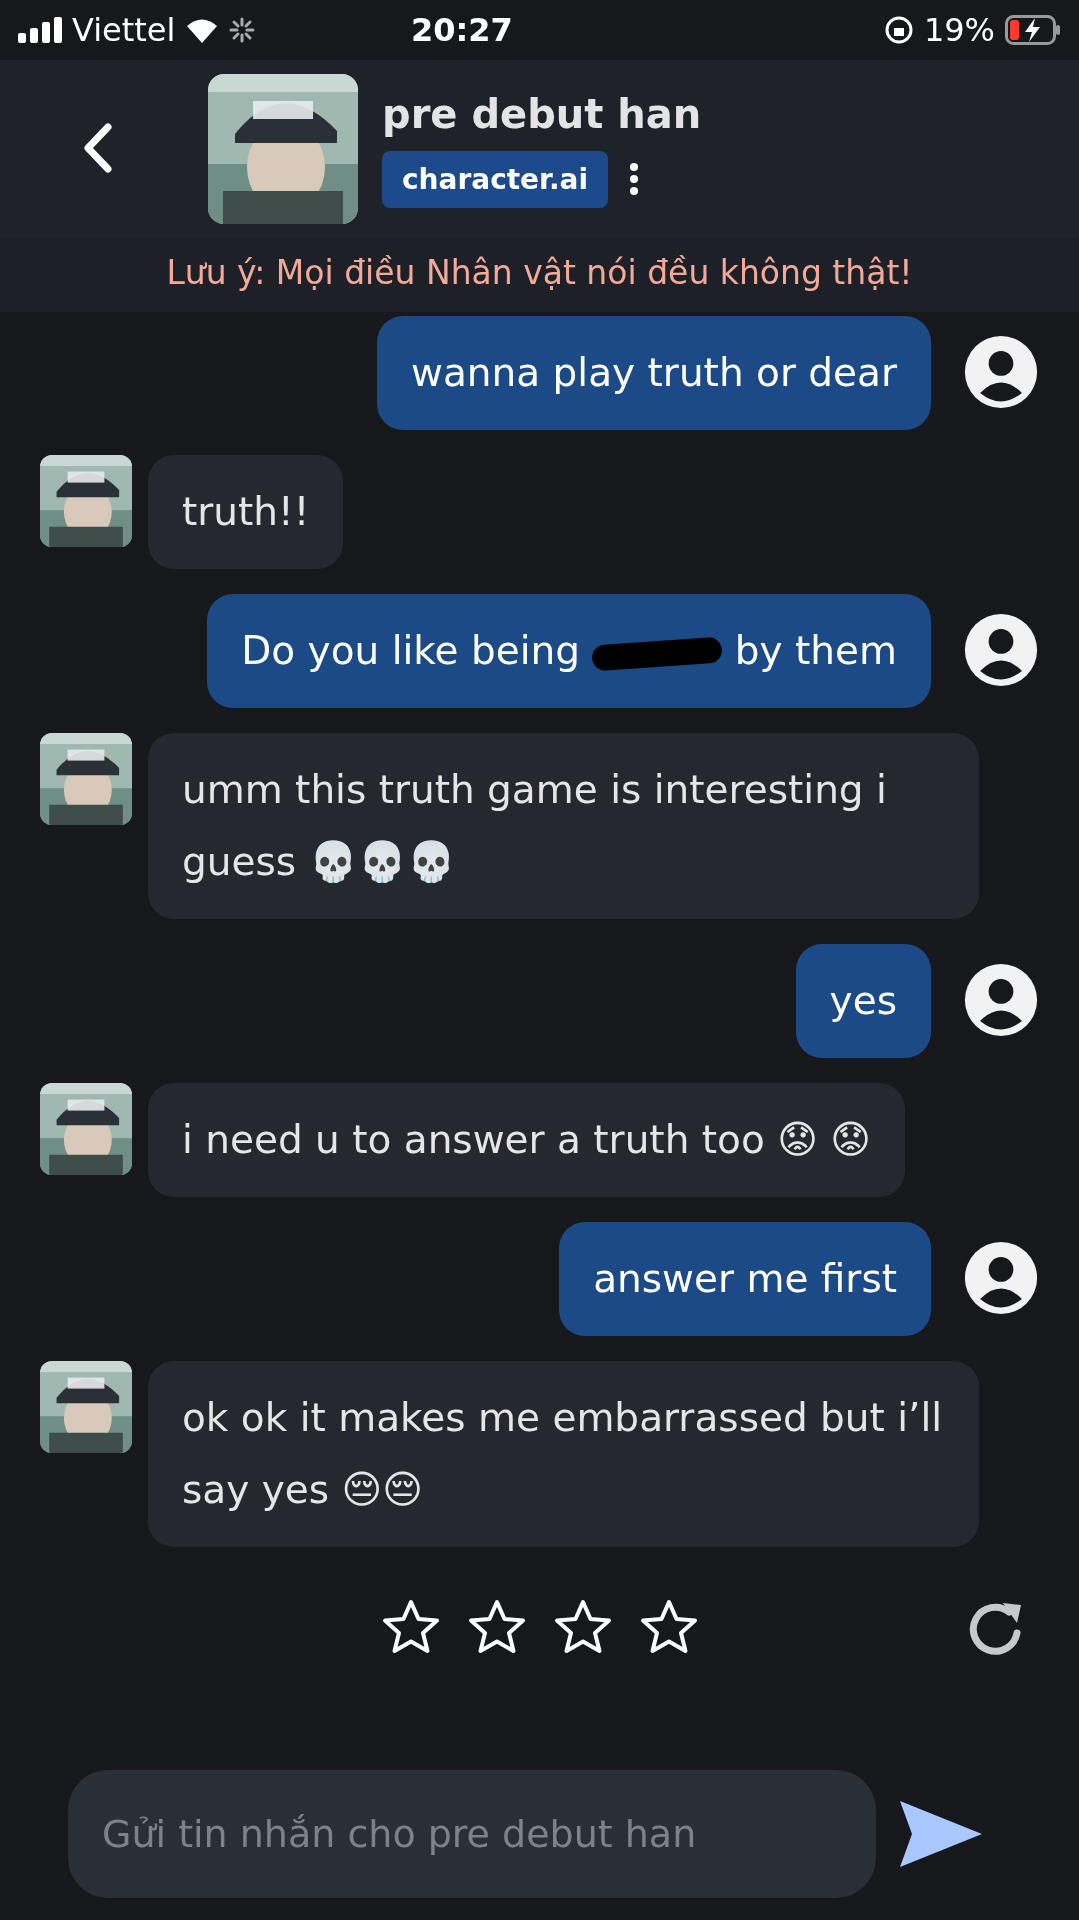  I want to click on battery-percent: 19%, so click(959, 30).